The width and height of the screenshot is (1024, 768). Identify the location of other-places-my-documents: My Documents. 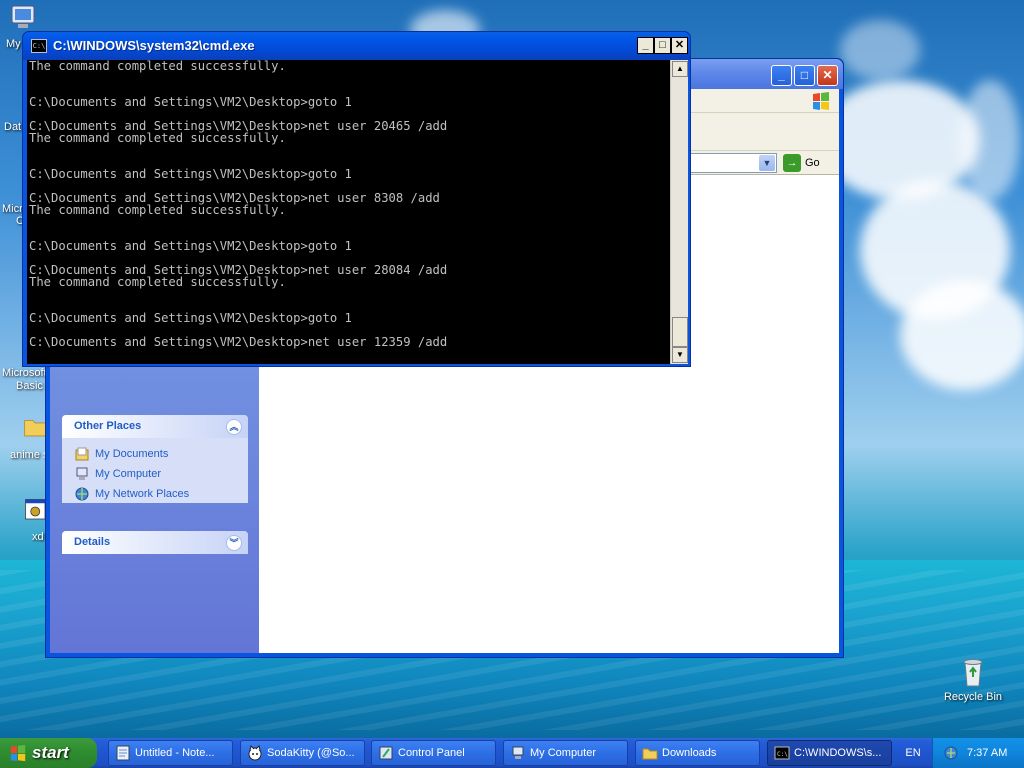
(155, 454).